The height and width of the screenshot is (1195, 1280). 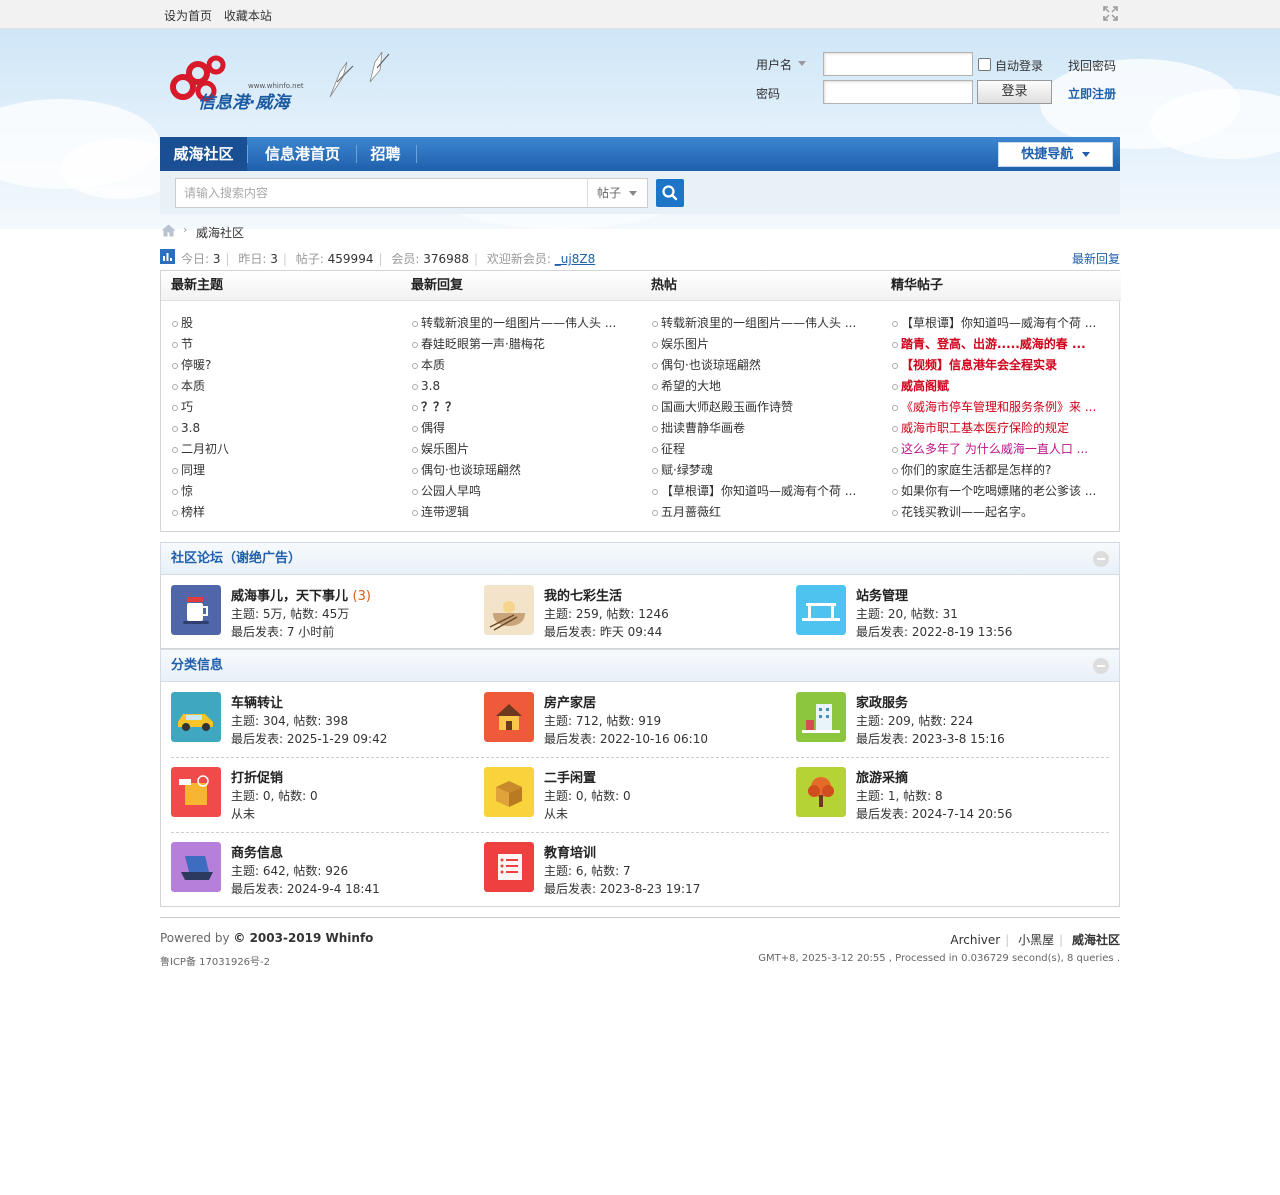 I want to click on forum-name: 旅游采摘, so click(x=882, y=776).